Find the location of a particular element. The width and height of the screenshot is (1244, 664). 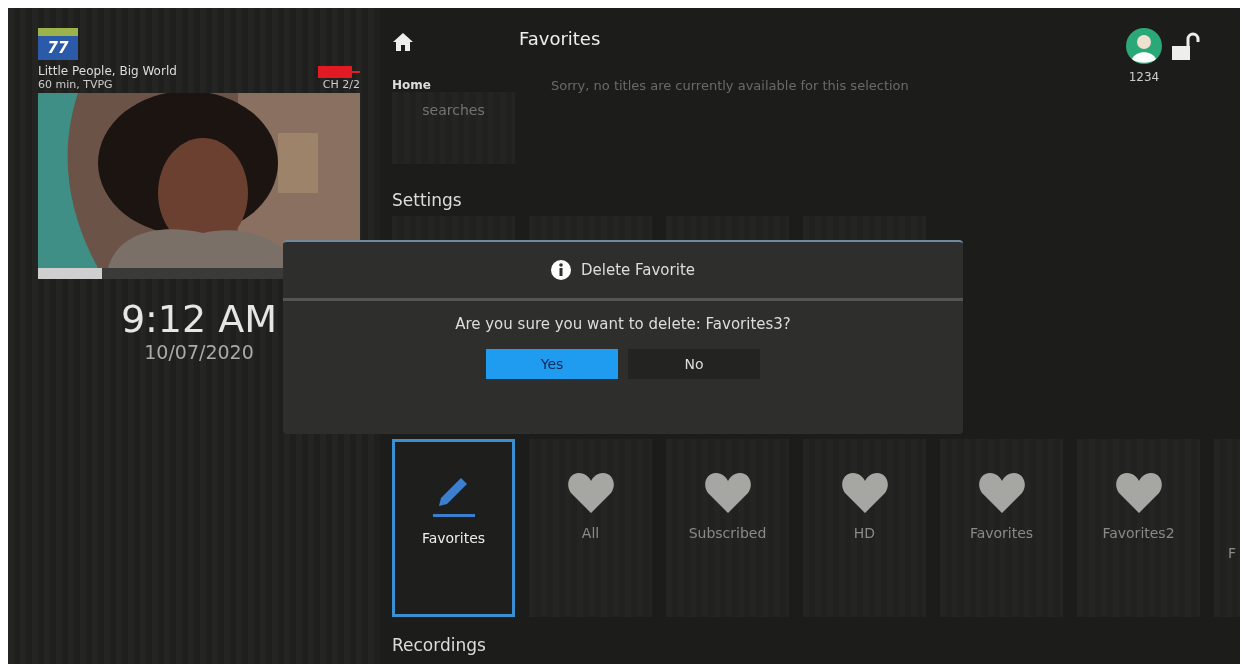

favorites-tile: Favorites2 is located at coordinates (1138, 528).